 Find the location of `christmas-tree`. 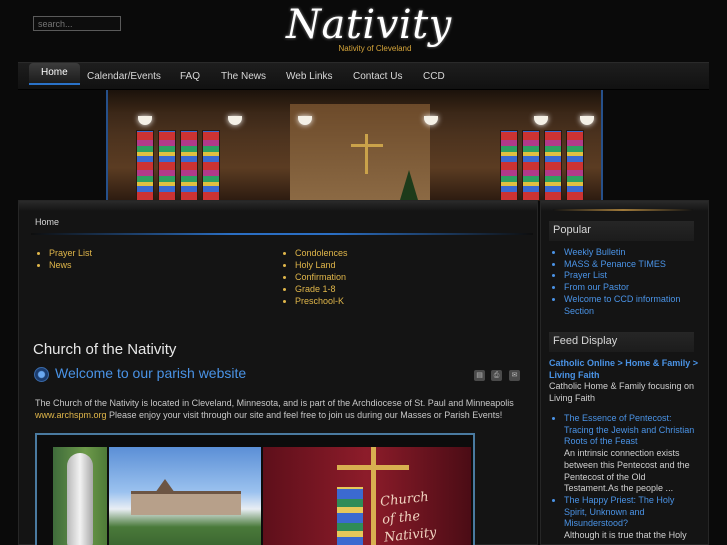

christmas-tree is located at coordinates (409, 185).